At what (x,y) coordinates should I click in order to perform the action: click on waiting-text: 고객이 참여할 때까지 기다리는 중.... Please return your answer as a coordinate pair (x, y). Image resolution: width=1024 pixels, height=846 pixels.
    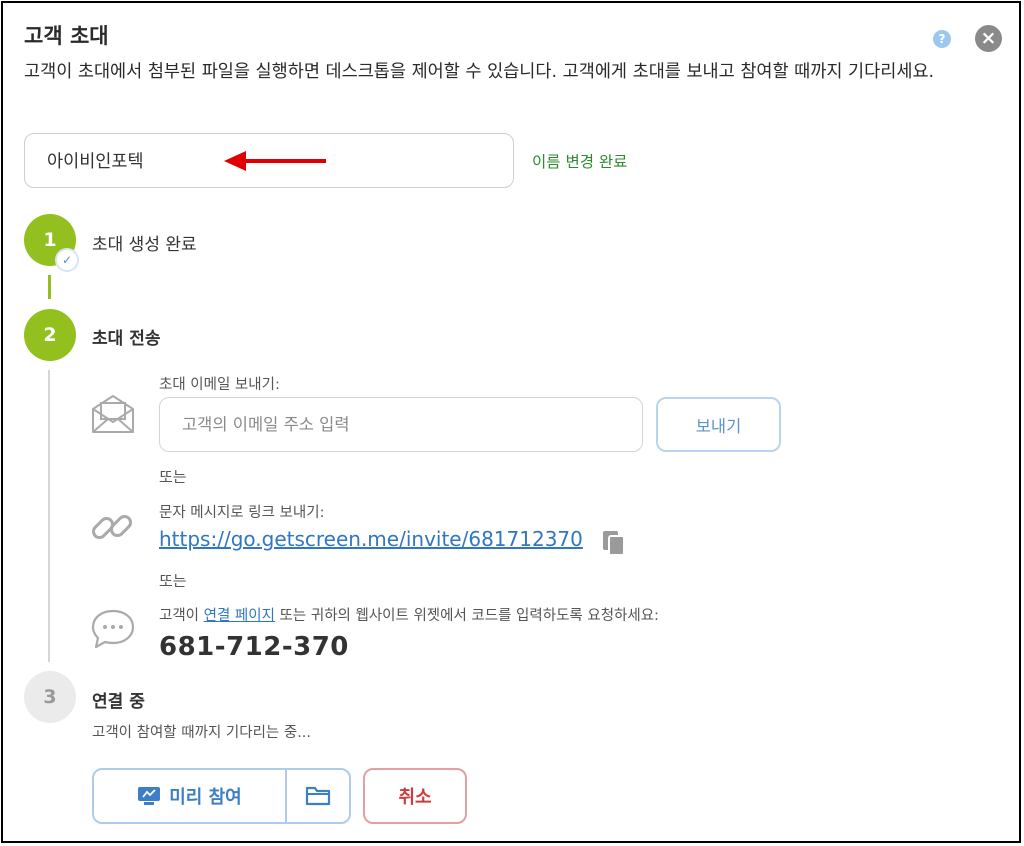
    Looking at the image, I should click on (202, 733).